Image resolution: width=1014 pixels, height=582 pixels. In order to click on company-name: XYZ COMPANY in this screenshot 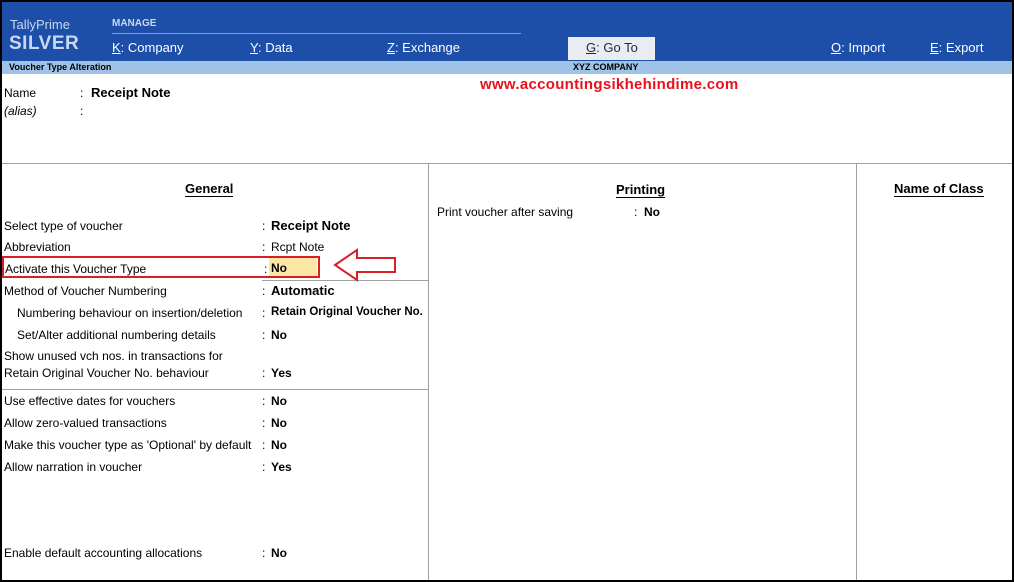, I will do `click(606, 67)`.